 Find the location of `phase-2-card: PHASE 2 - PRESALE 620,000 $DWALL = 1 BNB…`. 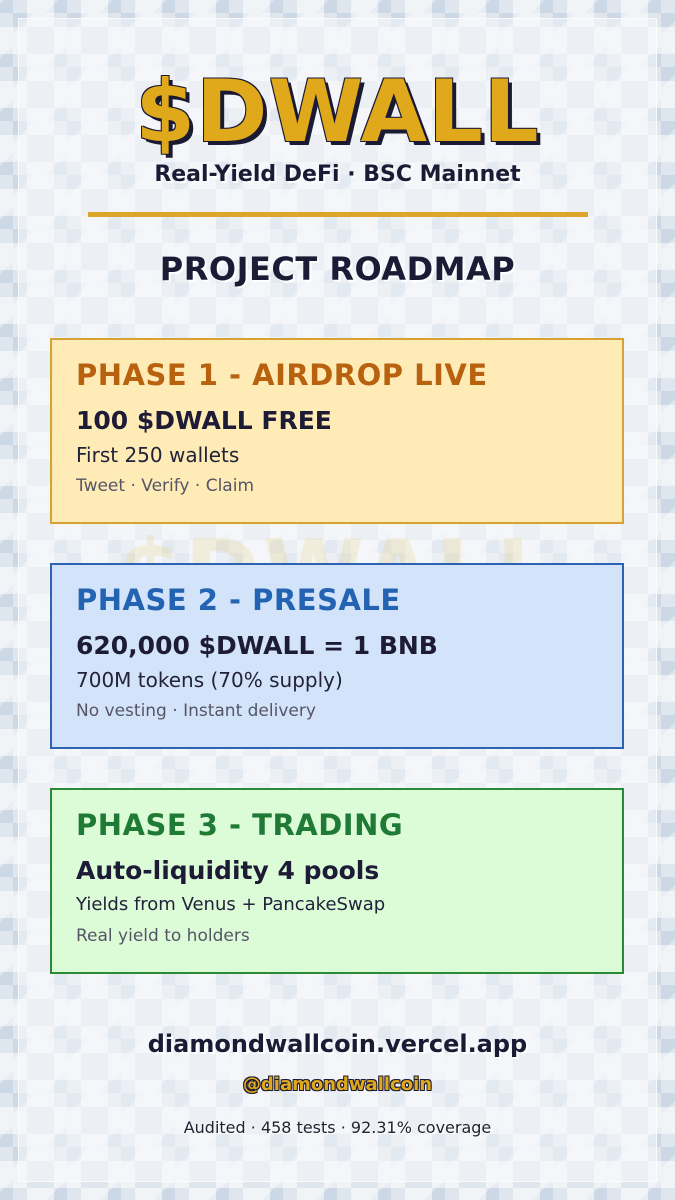

phase-2-card: PHASE 2 - PRESALE 620,000 $DWALL = 1 BNB… is located at coordinates (337, 656).